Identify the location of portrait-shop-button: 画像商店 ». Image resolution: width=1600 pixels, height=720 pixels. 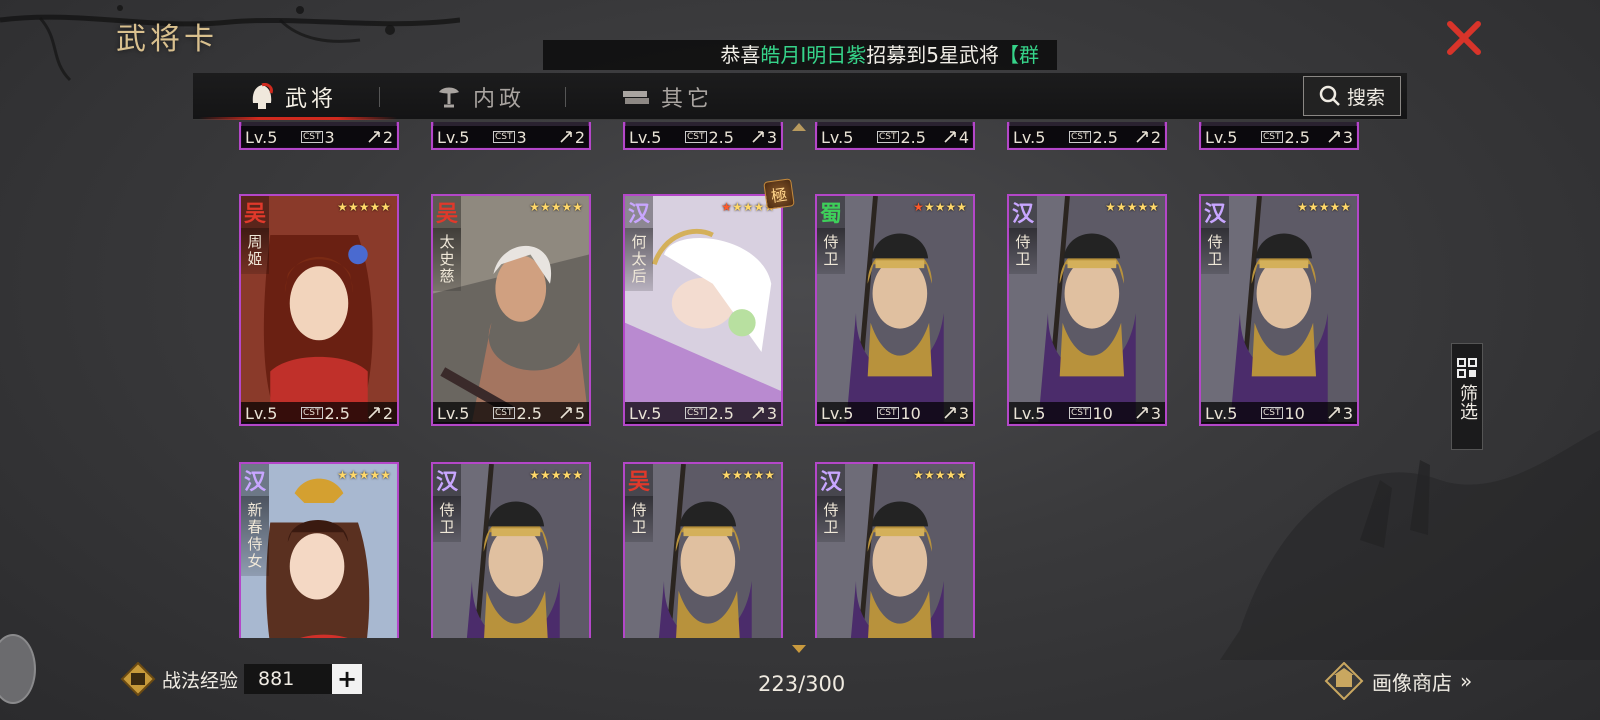
(1398, 681).